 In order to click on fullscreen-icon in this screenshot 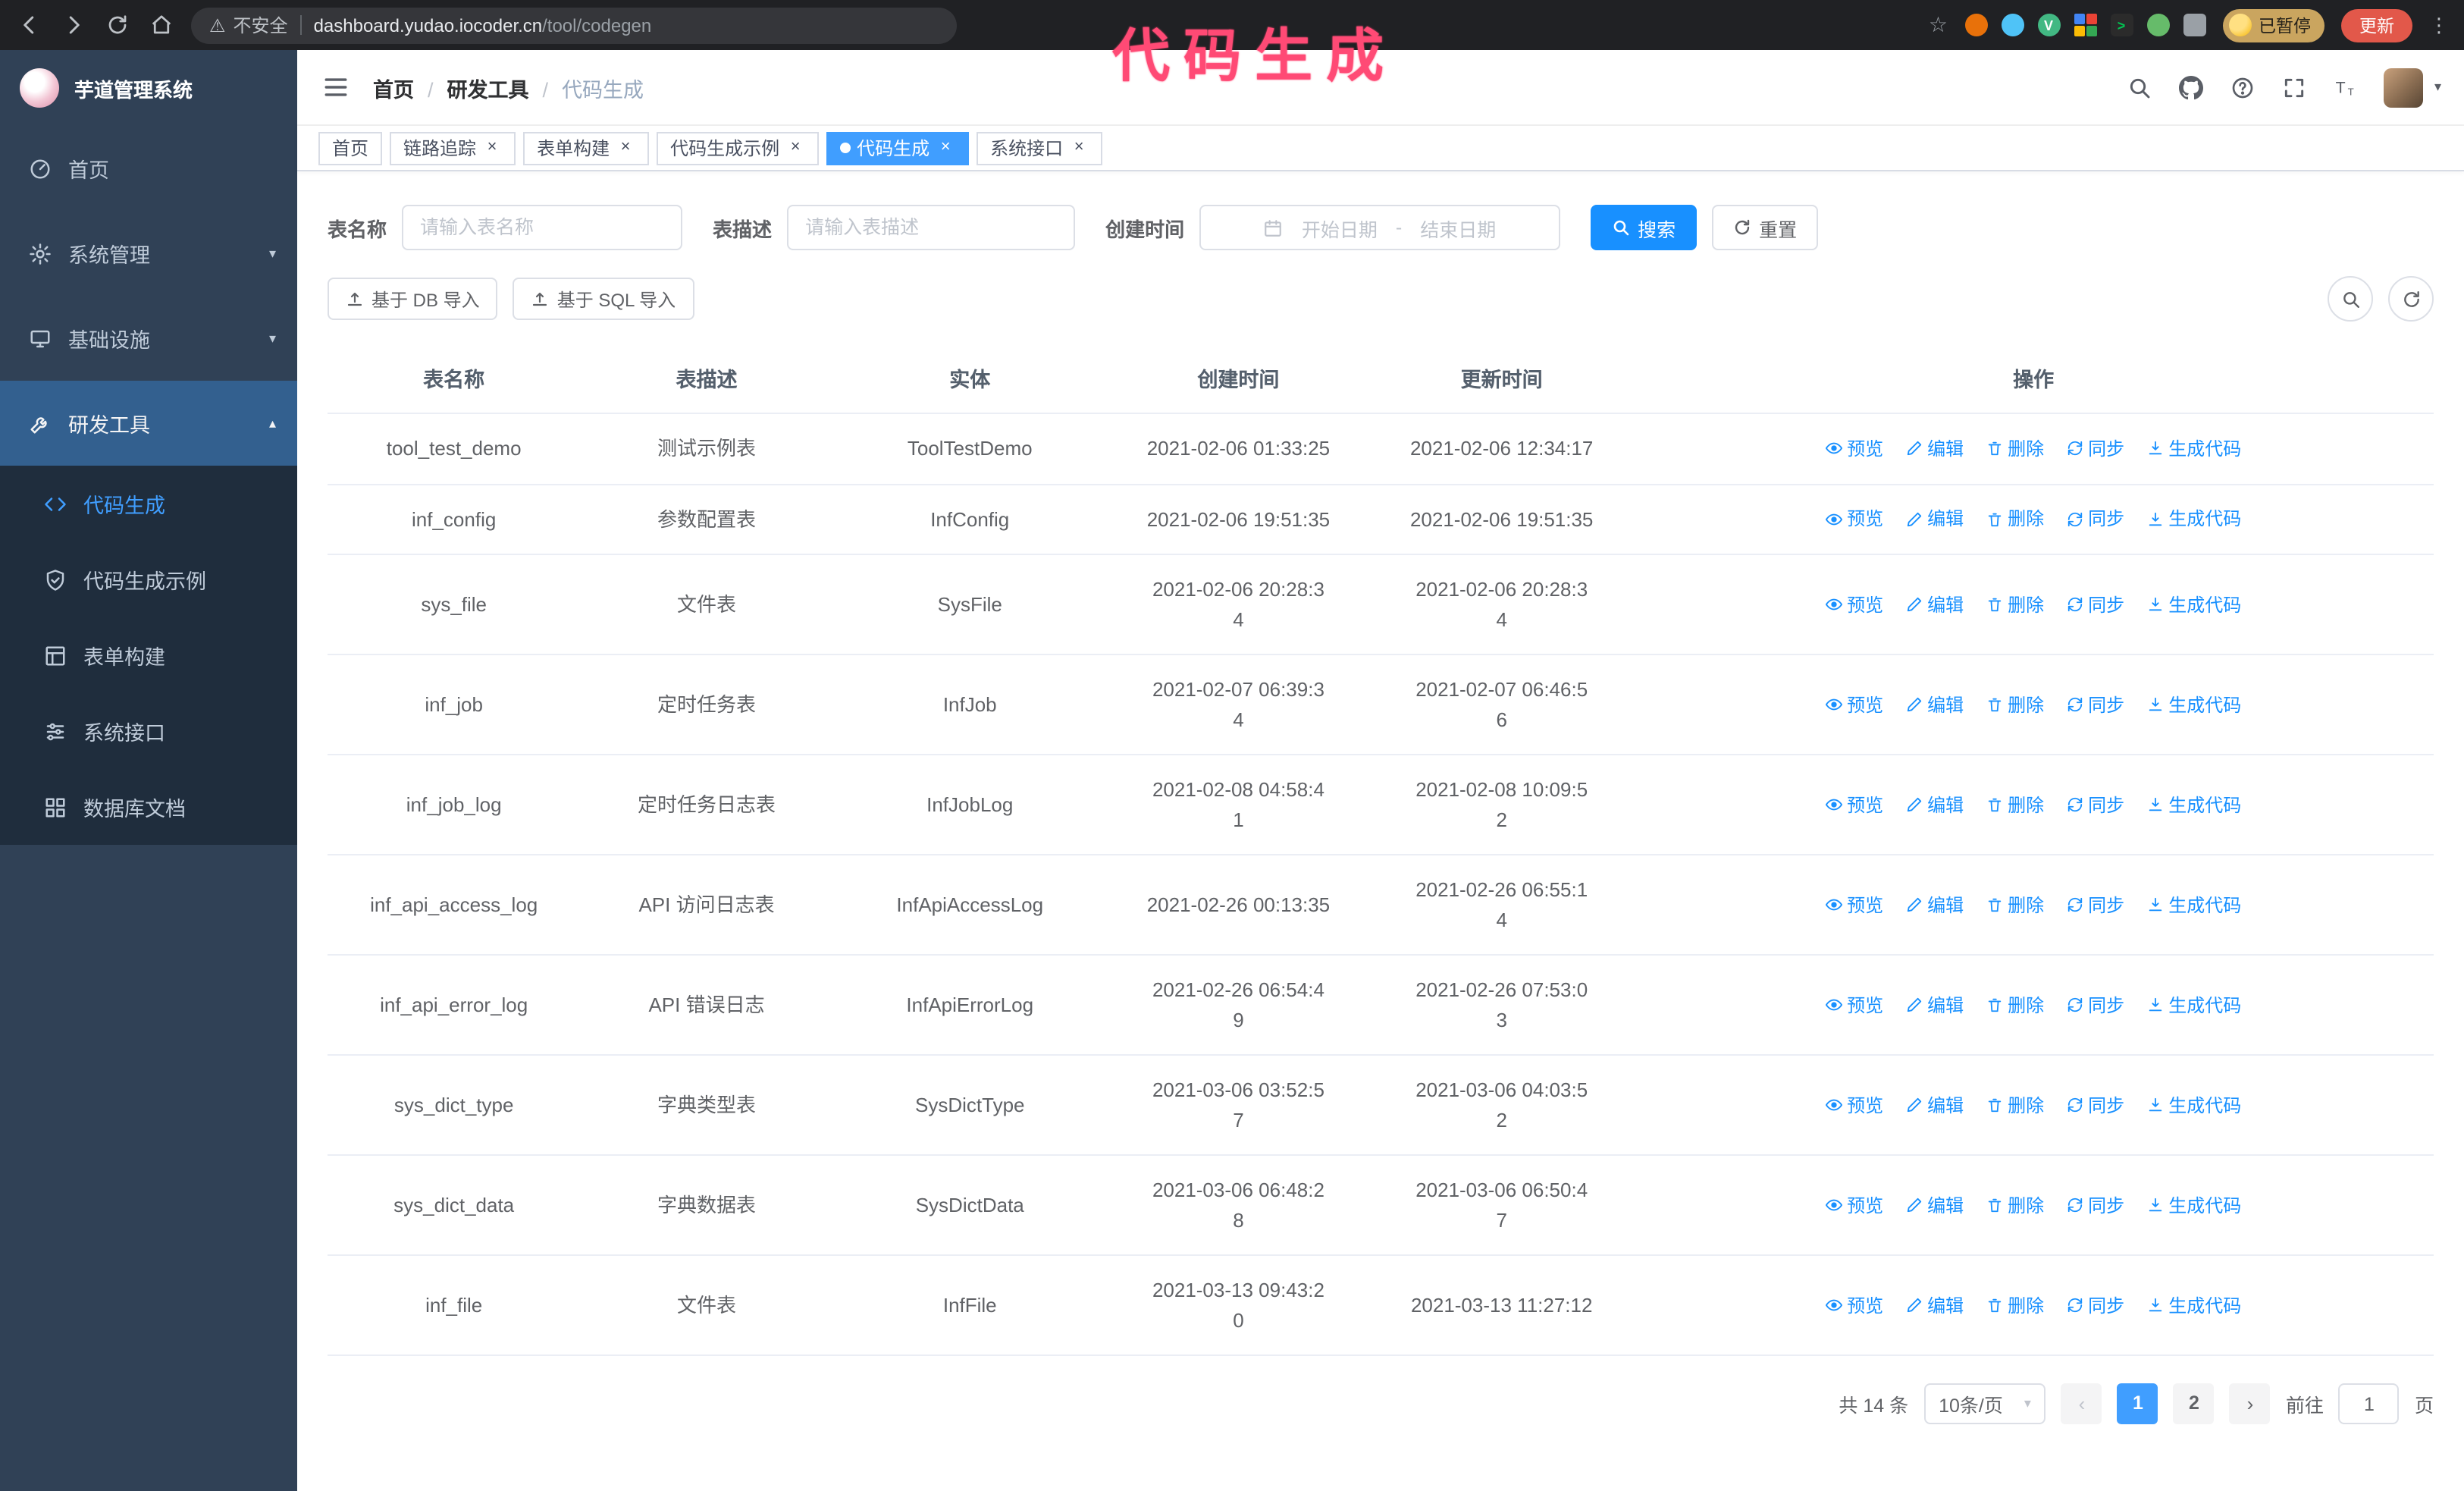, I will do `click(2294, 87)`.